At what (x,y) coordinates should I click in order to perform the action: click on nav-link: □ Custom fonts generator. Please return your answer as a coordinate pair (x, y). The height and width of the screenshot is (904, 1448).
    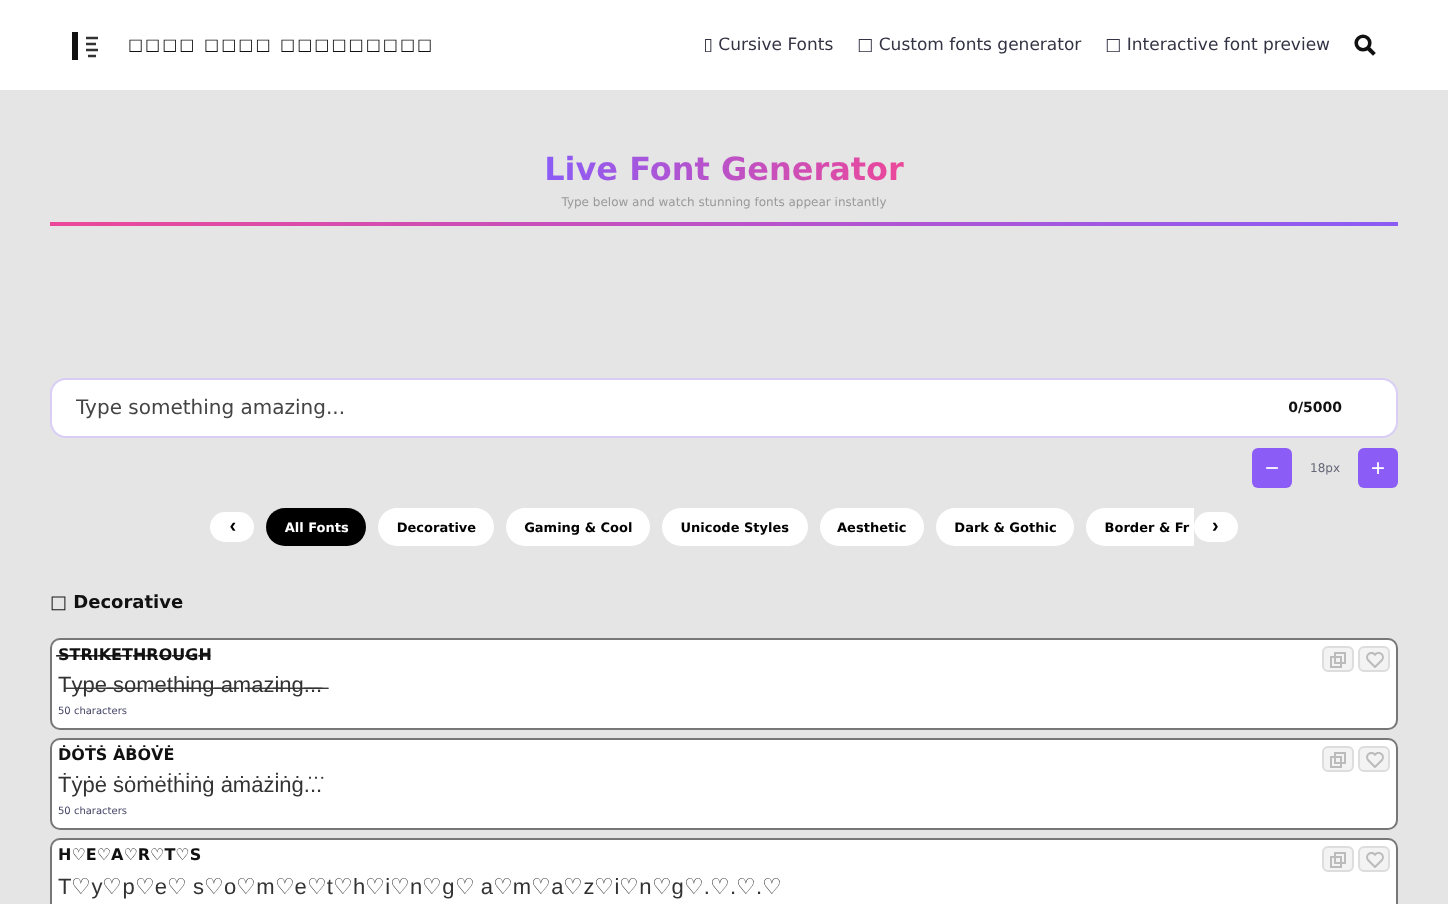
    Looking at the image, I should click on (969, 45).